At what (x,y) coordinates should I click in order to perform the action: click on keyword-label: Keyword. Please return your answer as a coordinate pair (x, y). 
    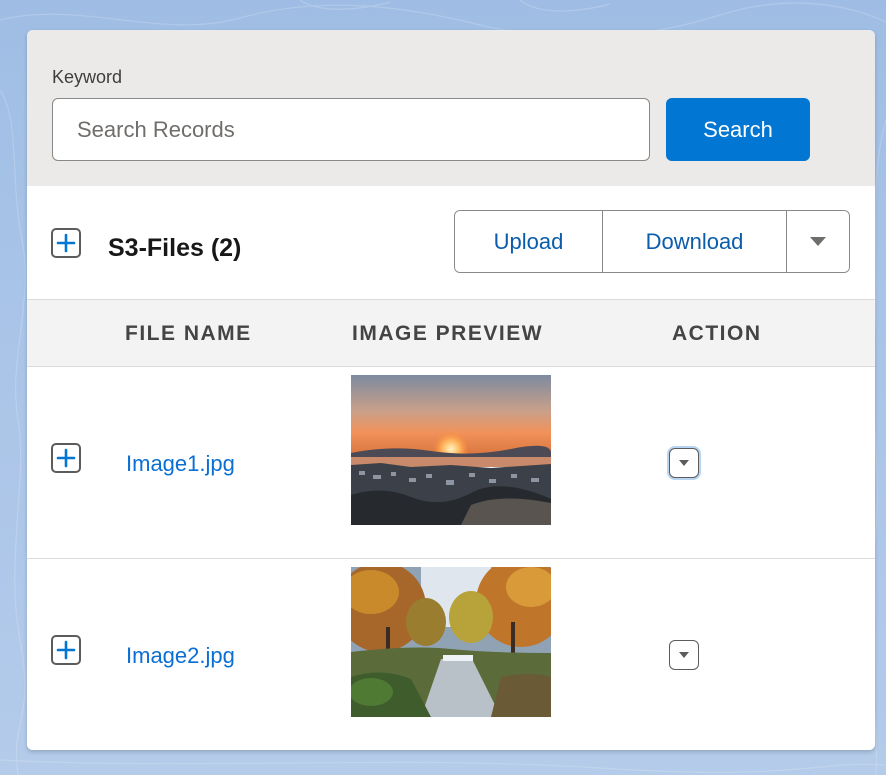
    Looking at the image, I should click on (87, 77).